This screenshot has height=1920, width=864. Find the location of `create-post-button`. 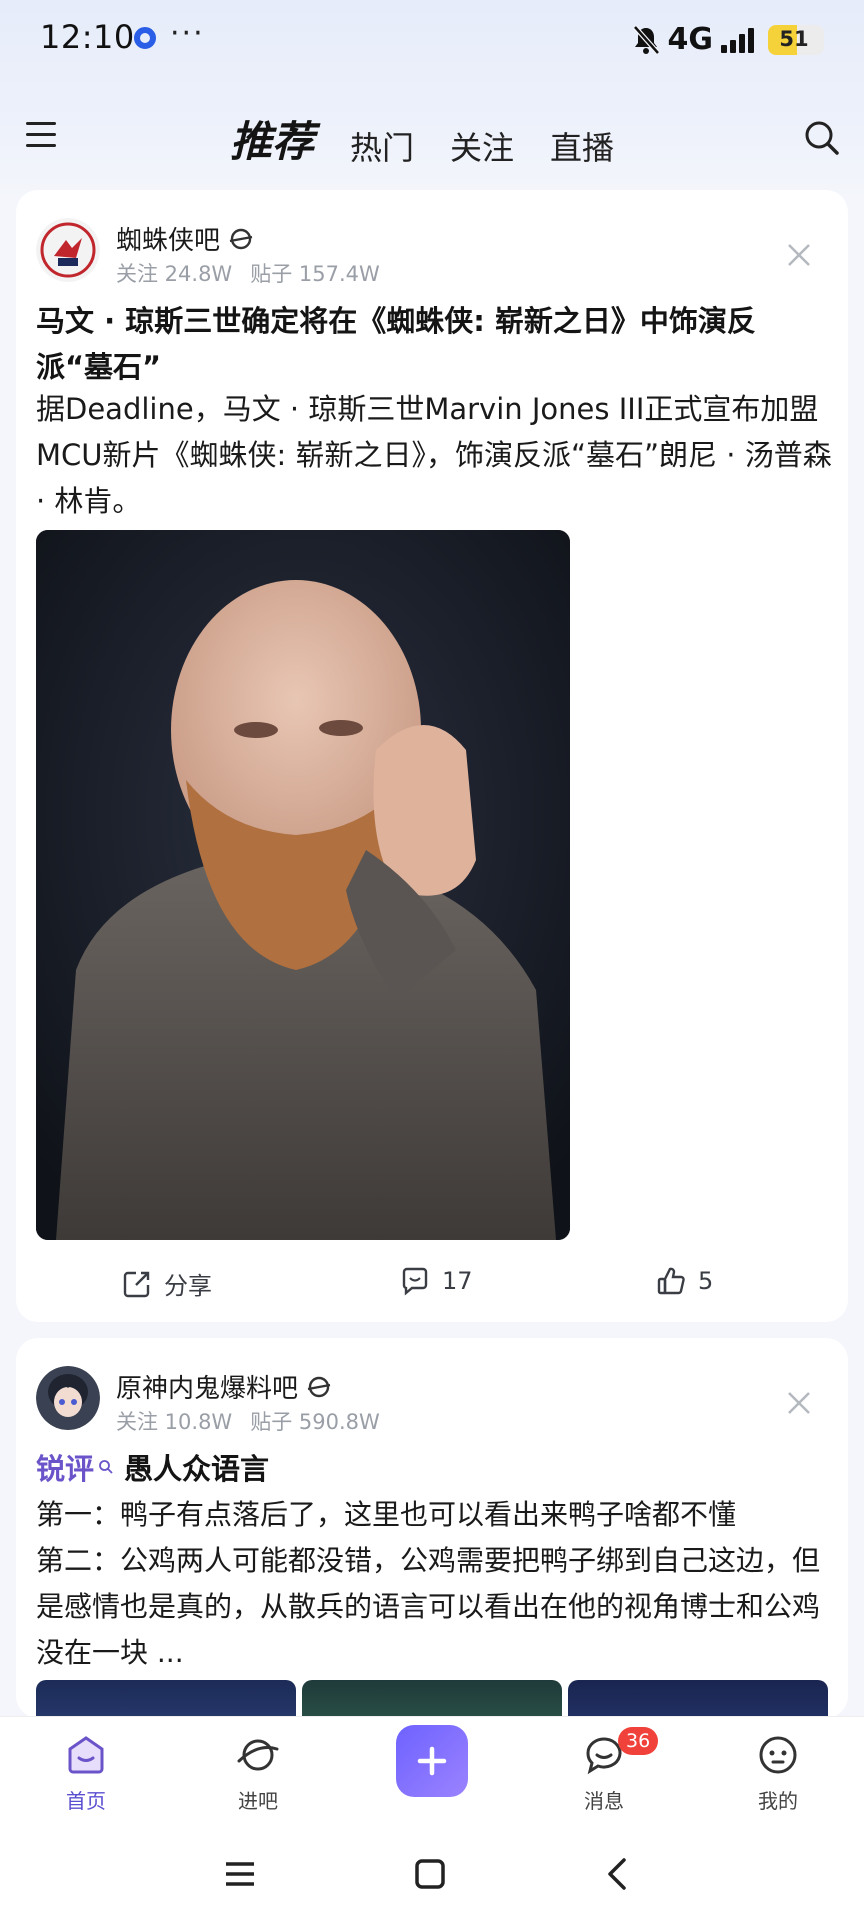

create-post-button is located at coordinates (432, 1761).